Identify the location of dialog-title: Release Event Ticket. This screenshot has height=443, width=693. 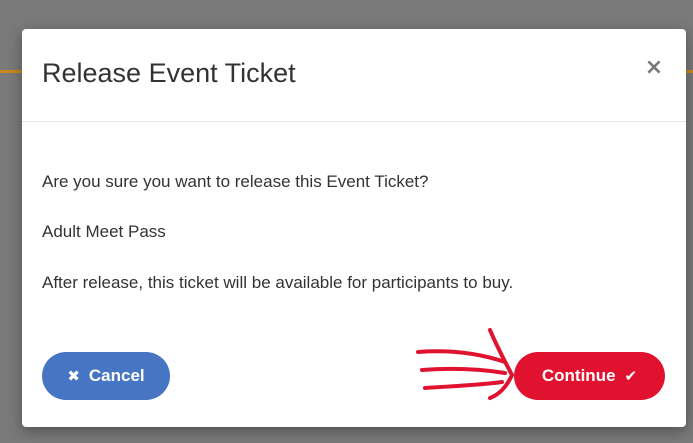
(169, 73).